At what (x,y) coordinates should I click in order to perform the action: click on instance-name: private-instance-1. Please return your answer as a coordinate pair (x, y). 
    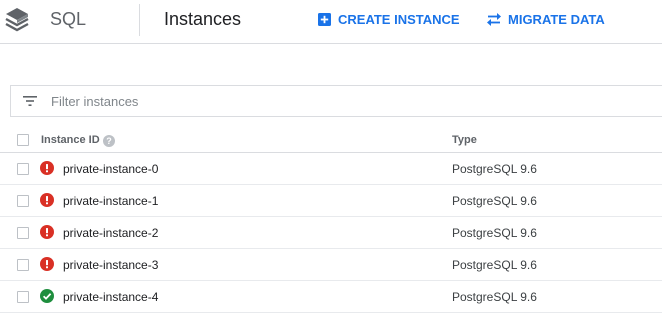
    Looking at the image, I should click on (110, 201).